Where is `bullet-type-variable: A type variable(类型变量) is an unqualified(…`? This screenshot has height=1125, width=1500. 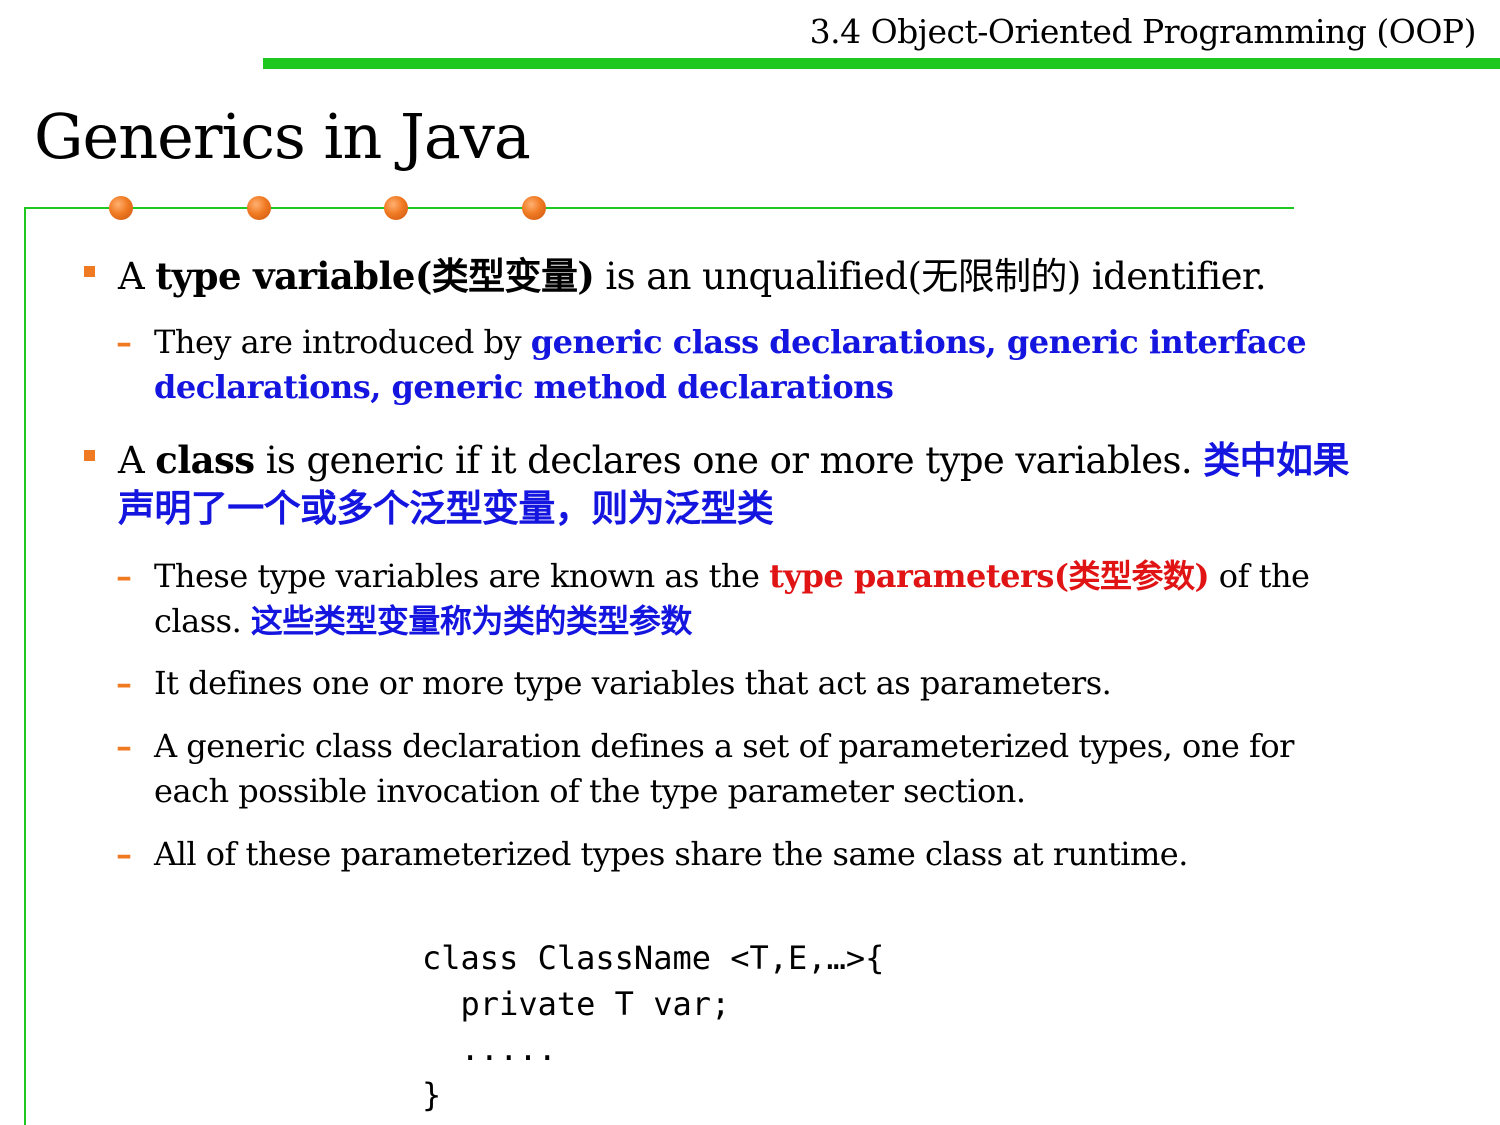 bullet-type-variable: A type variable(类型变量) is an unqualified(… is located at coordinates (731, 276).